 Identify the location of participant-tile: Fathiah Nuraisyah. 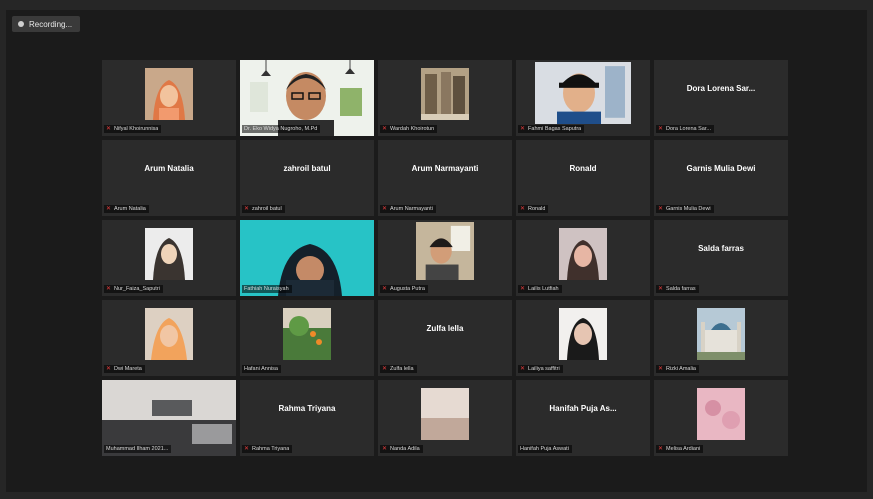
(307, 258).